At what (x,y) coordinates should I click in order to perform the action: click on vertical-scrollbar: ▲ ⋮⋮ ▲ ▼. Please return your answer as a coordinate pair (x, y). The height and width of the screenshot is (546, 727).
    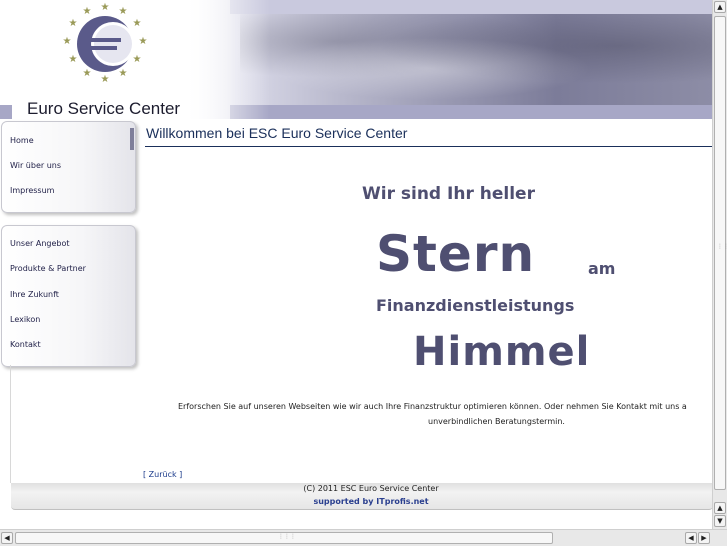
    Looking at the image, I should click on (719, 264).